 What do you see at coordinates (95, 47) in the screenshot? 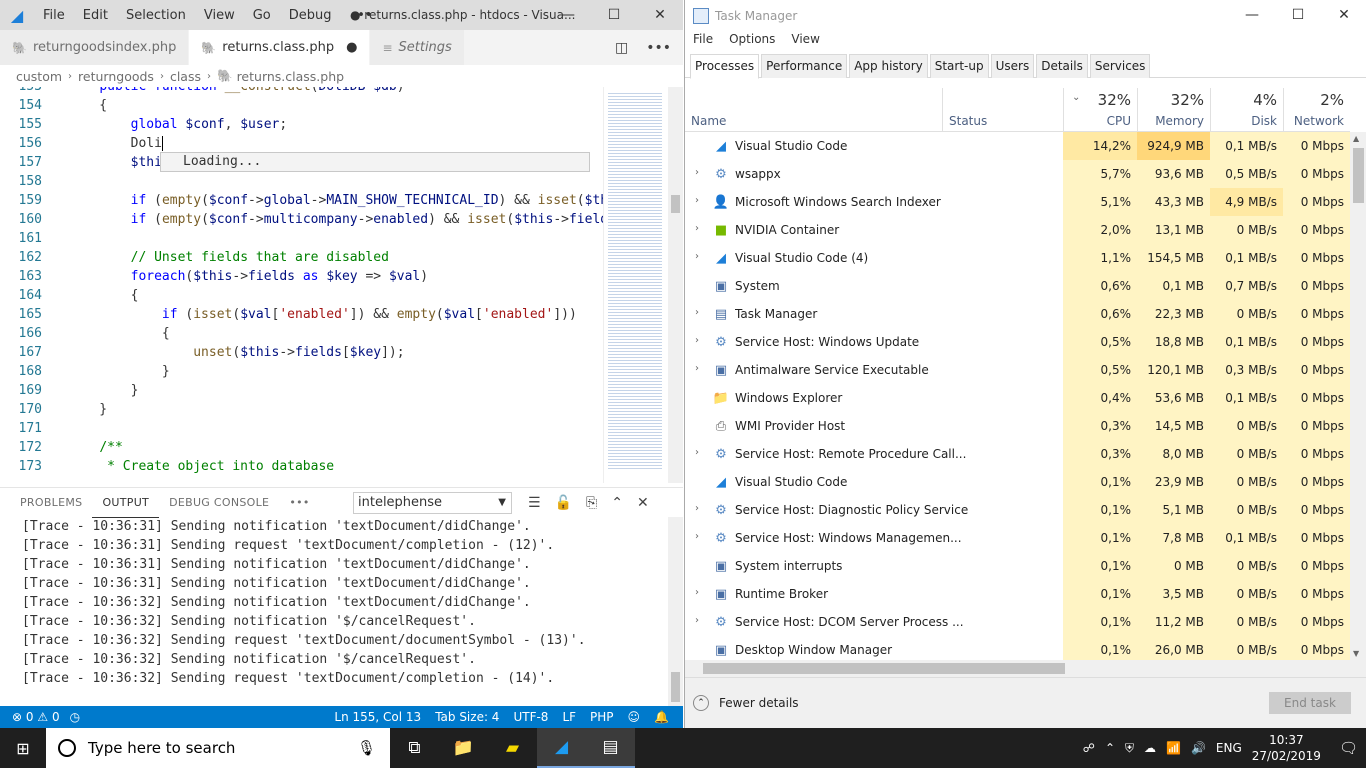
I see `tab-returngoodsindex: 🐘 returngoodsindex.php` at bounding box center [95, 47].